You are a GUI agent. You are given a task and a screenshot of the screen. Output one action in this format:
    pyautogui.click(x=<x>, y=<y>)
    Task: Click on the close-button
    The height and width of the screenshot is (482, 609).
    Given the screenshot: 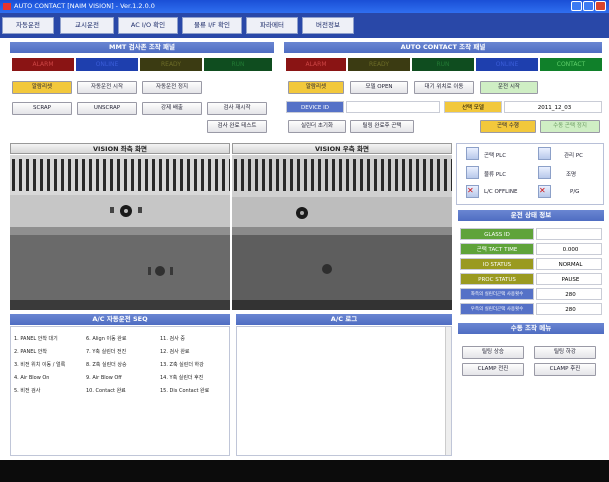 What is the action you would take?
    pyautogui.click(x=600, y=6)
    